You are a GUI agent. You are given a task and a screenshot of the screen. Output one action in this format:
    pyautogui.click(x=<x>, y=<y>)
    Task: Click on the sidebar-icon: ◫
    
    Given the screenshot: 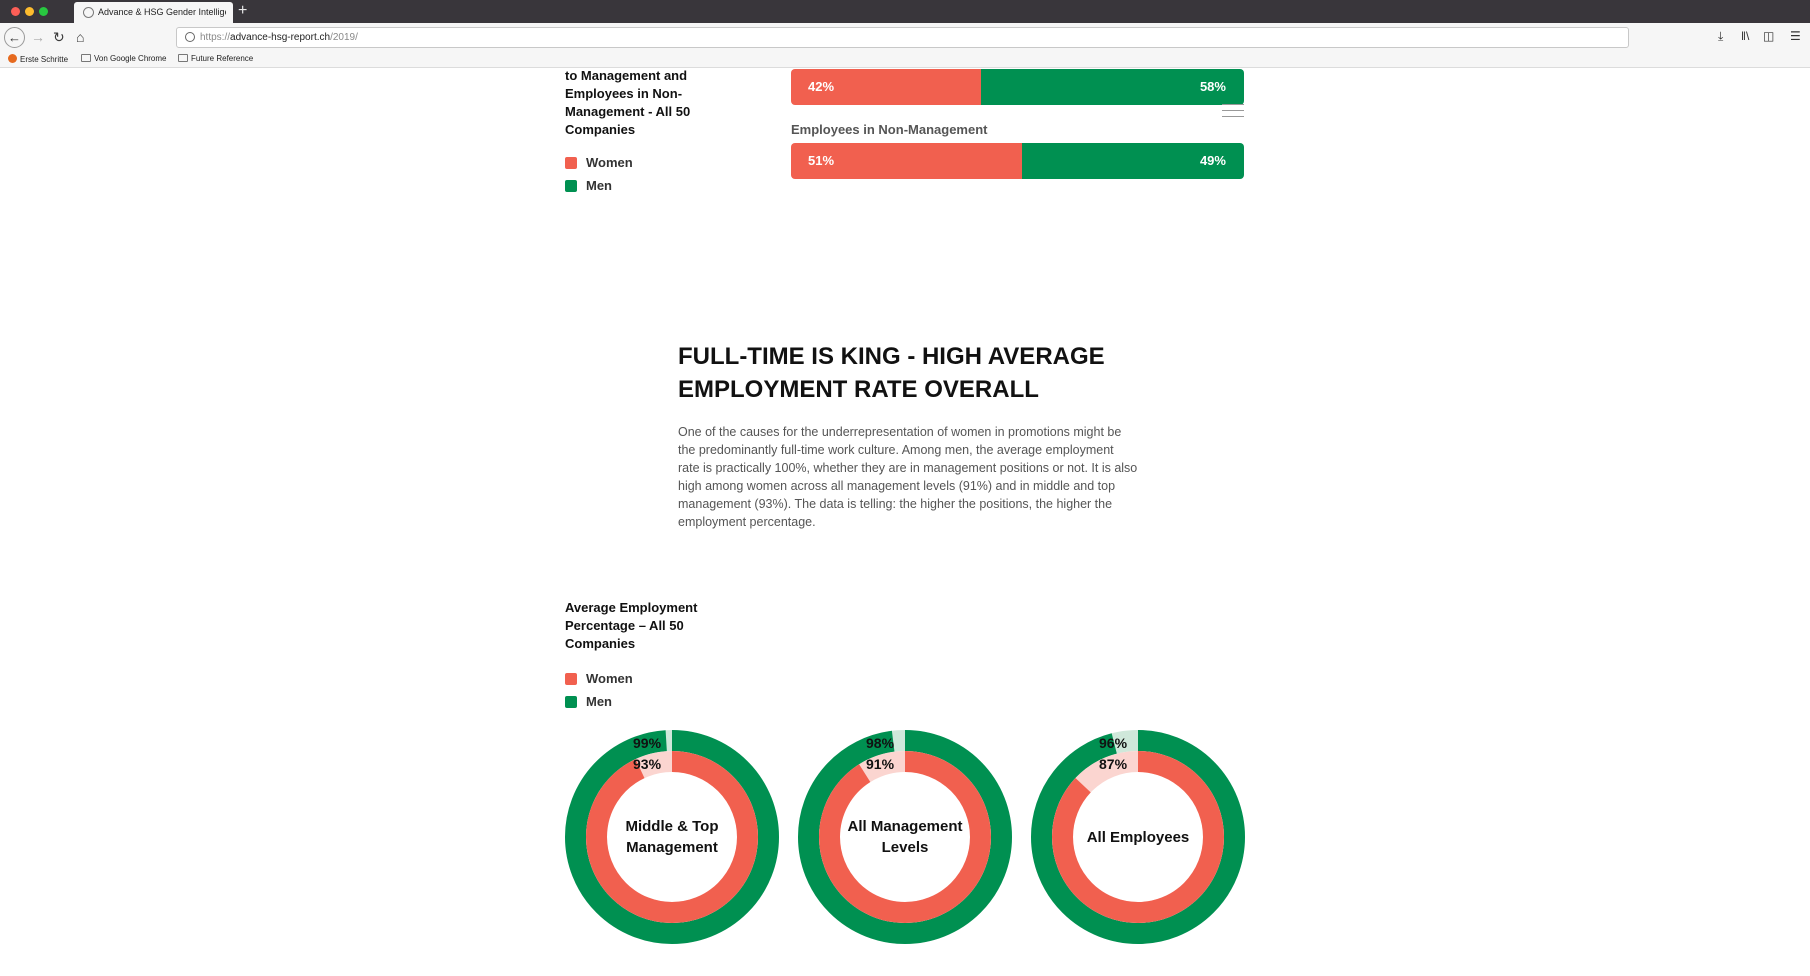 What is the action you would take?
    pyautogui.click(x=1768, y=36)
    